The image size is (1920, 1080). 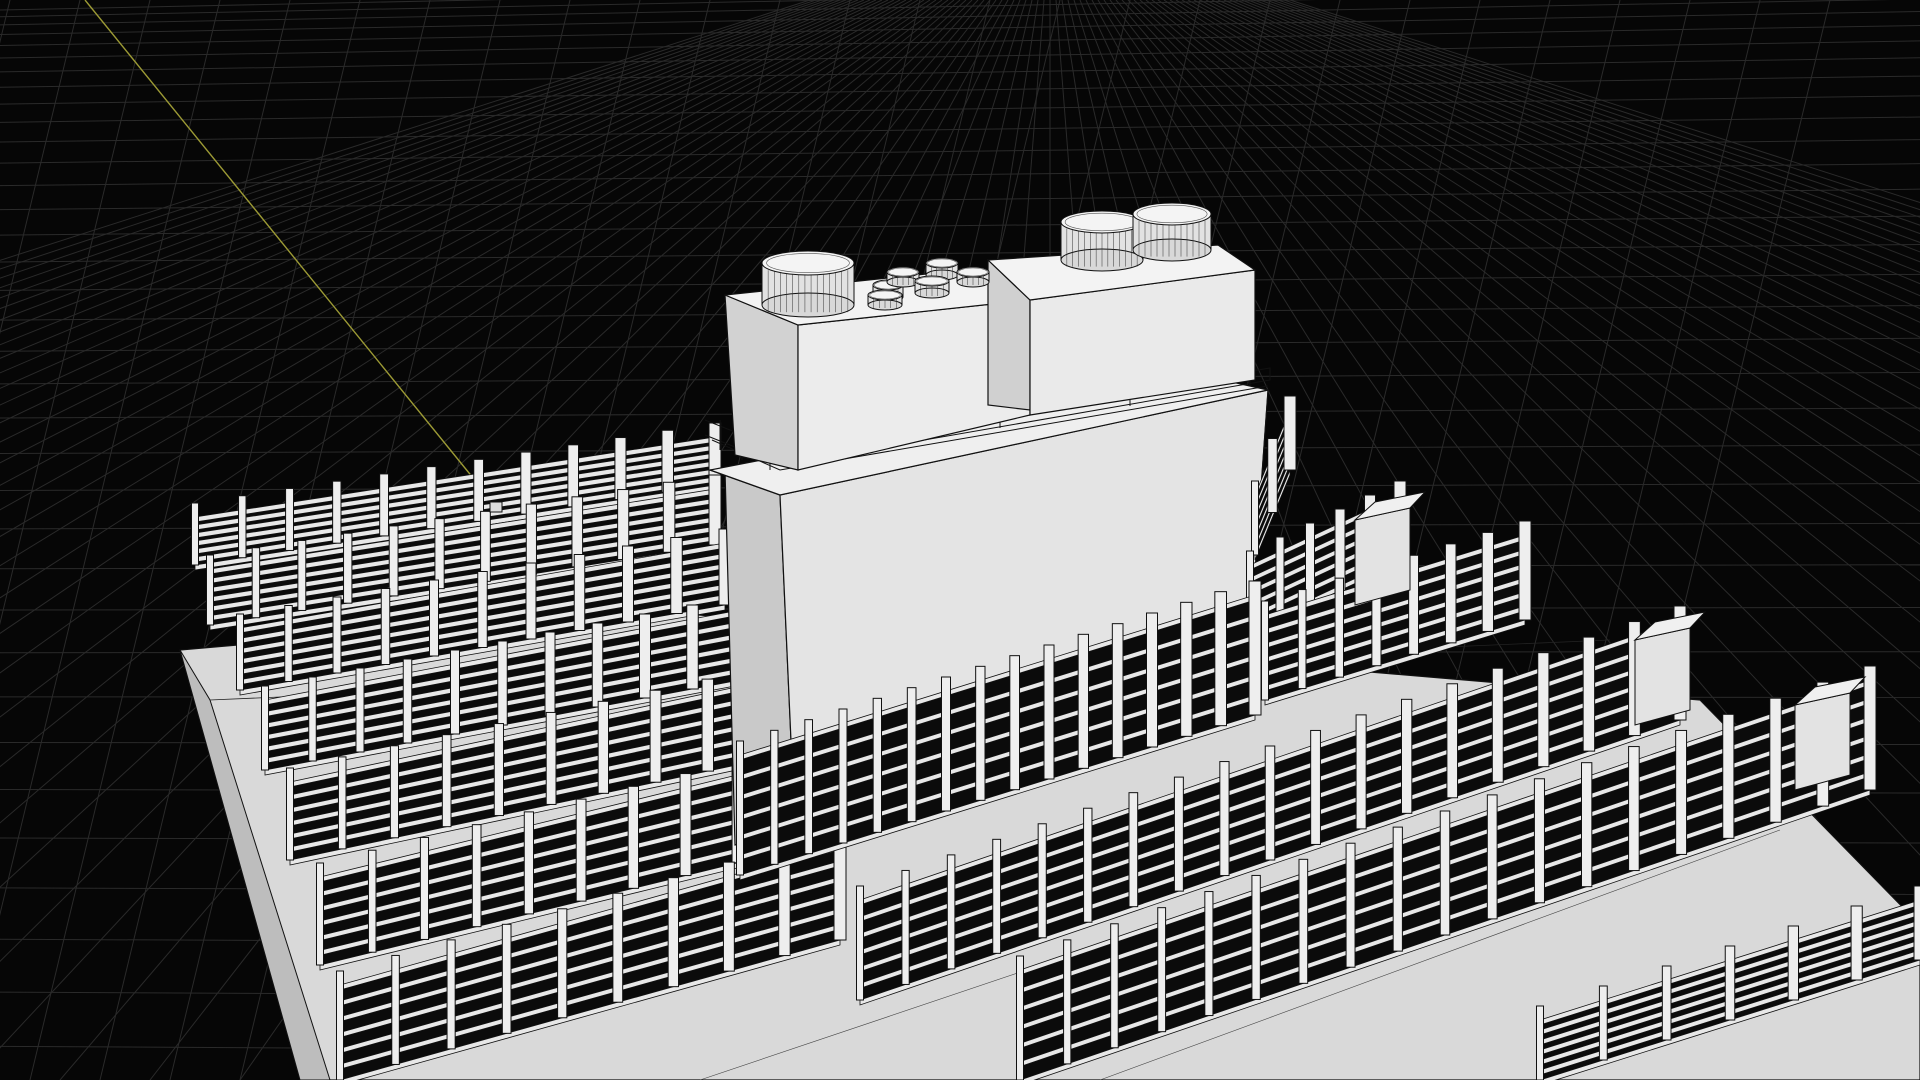 I want to click on origin-marker, so click(x=496, y=507).